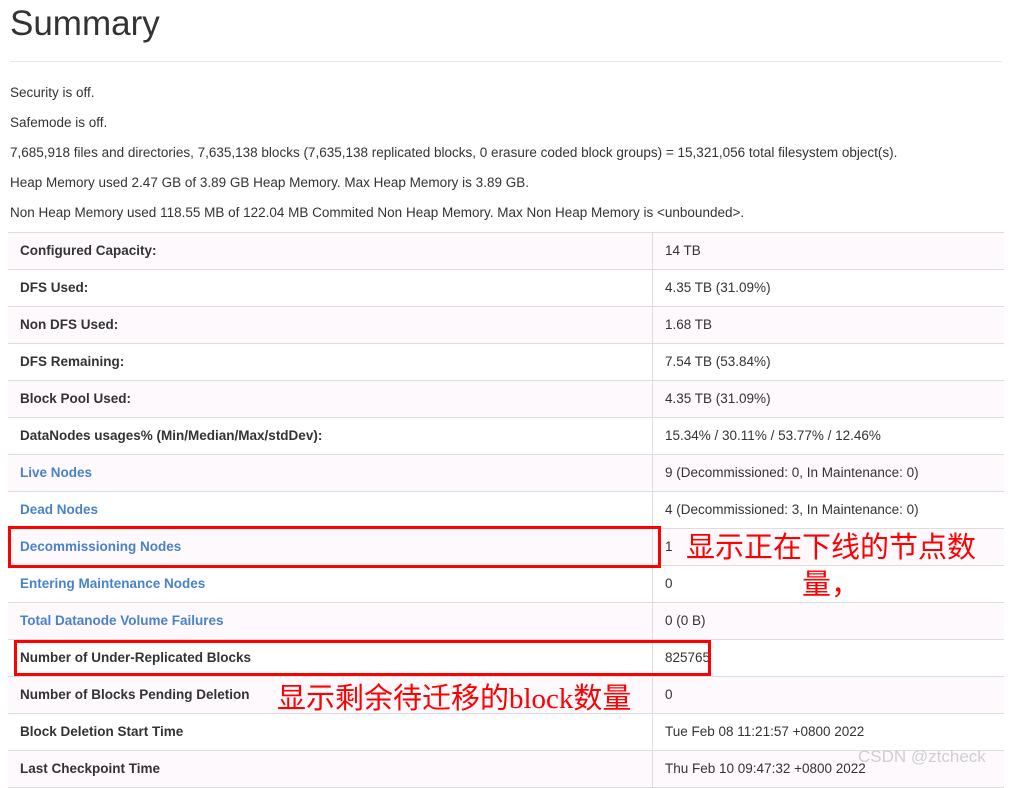 This screenshot has height=788, width=1012. I want to click on row-value-block-deletion-start-time: Tue Feb 08 11:21:57 +0800 2022, so click(828, 732).